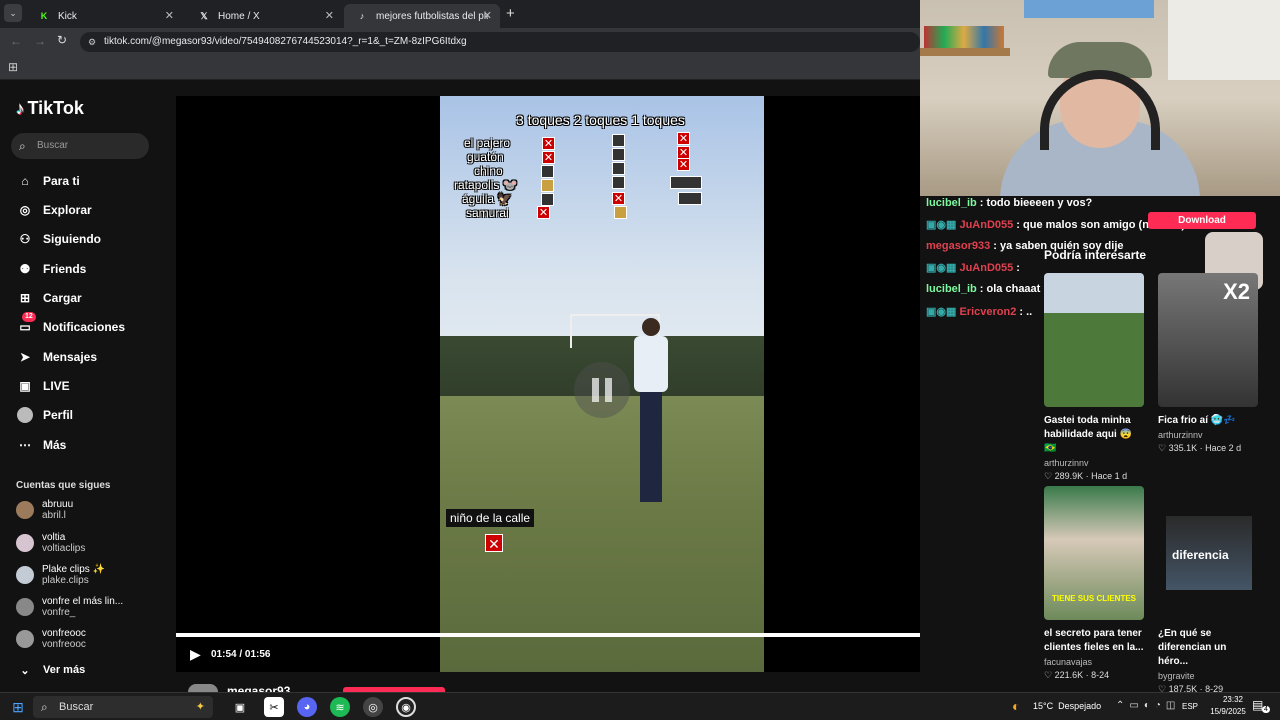 The width and height of the screenshot is (1280, 720). Describe the element at coordinates (973, 267) in the screenshot. I see `chat-message: ▣◉▦ JuAnD055 :` at that location.